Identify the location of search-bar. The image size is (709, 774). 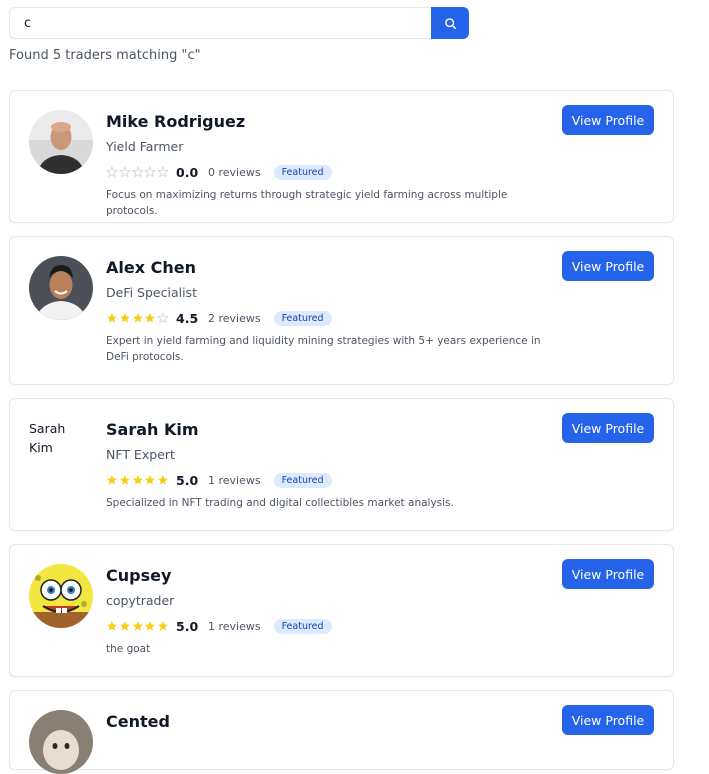
(239, 23).